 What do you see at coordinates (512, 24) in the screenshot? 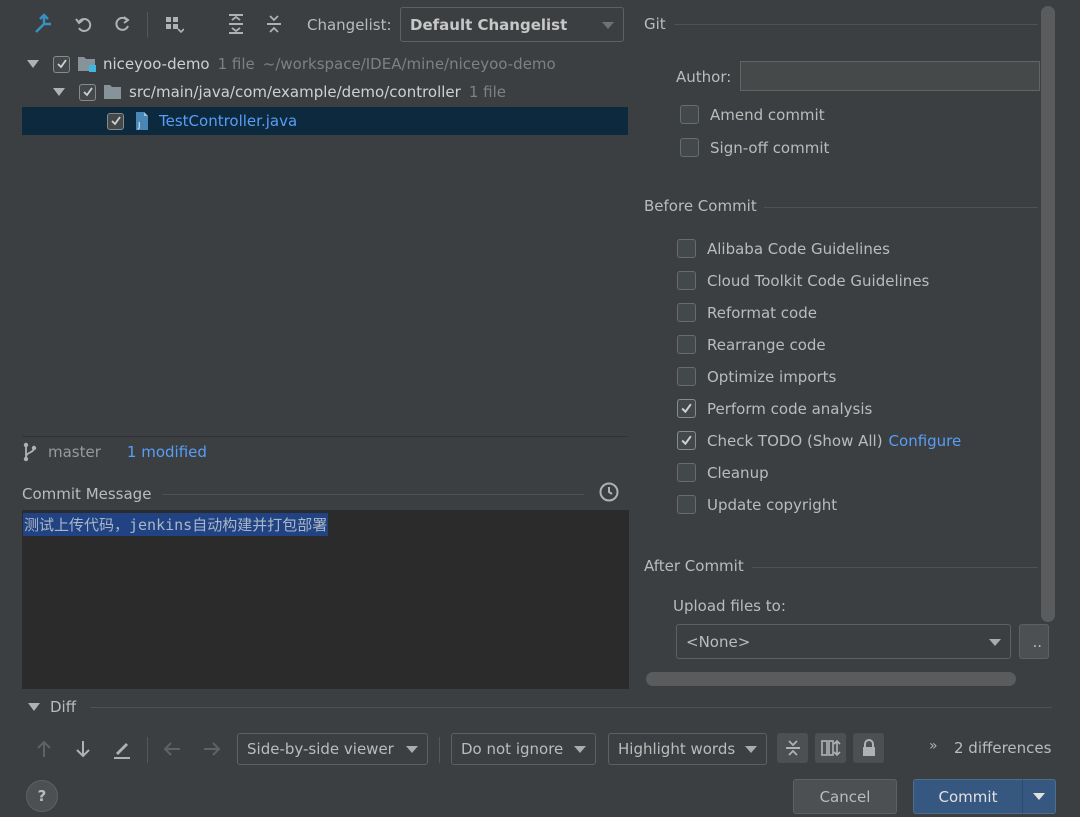
I see `changelist-select: Default Changelist` at bounding box center [512, 24].